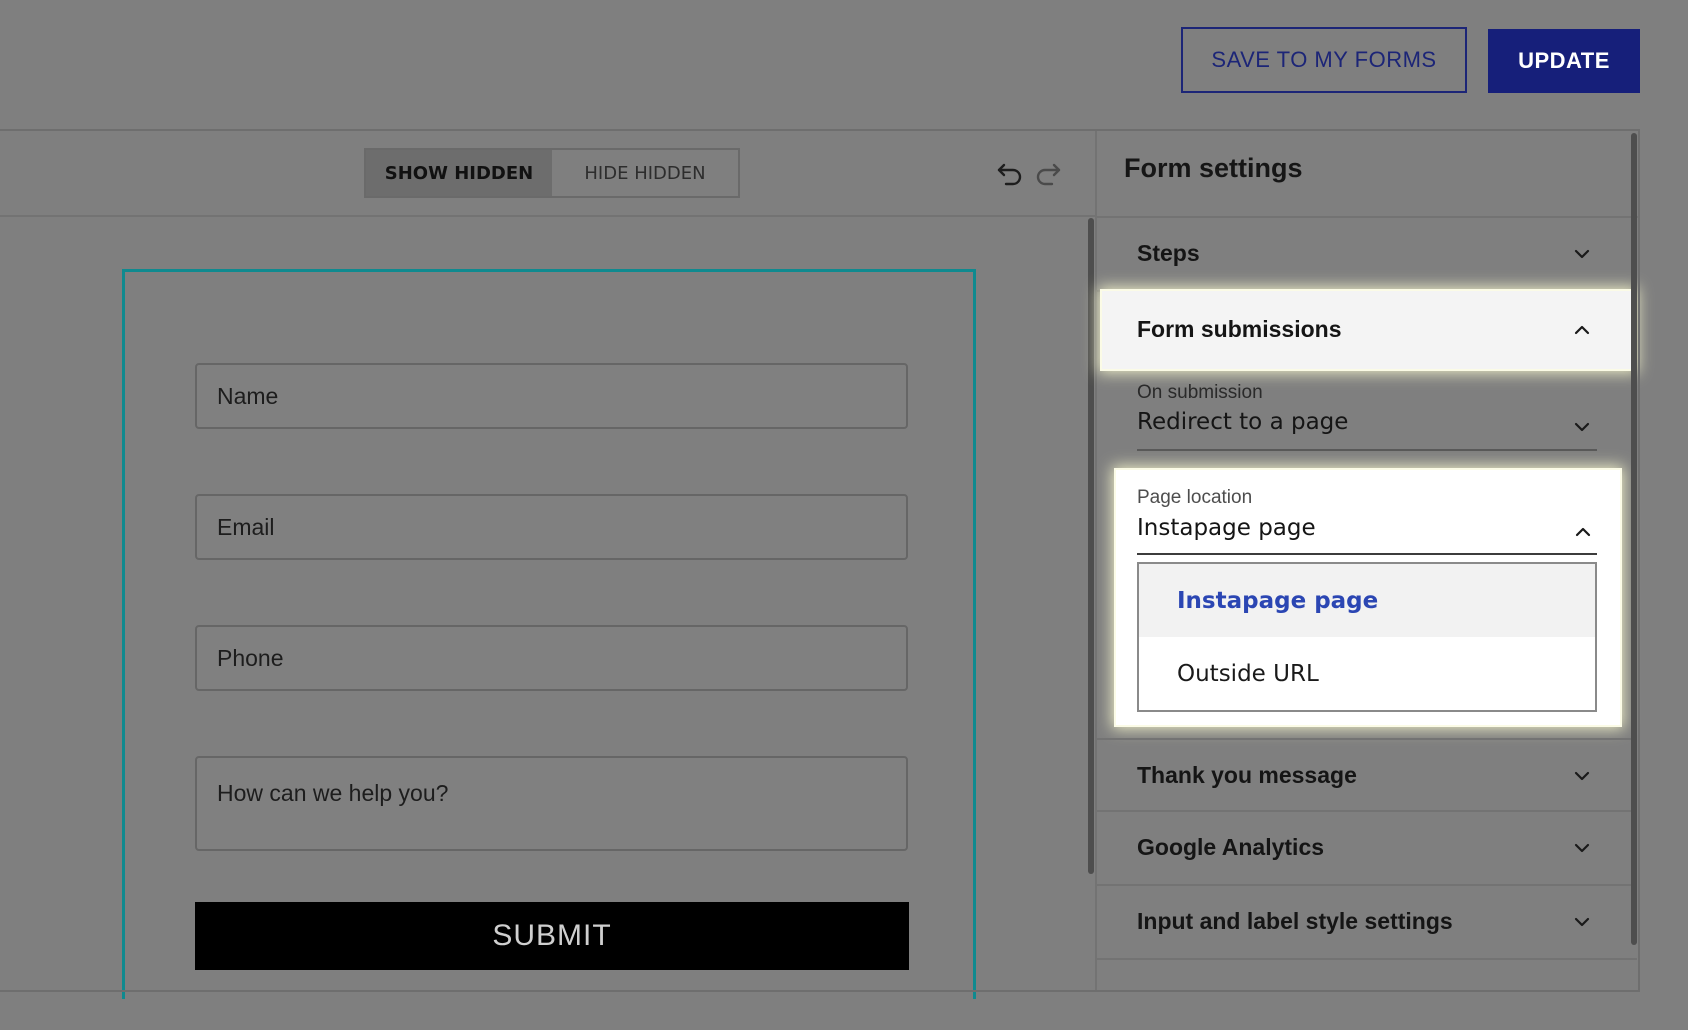 This screenshot has width=1688, height=1030. I want to click on section-label: Steps, so click(1168, 253).